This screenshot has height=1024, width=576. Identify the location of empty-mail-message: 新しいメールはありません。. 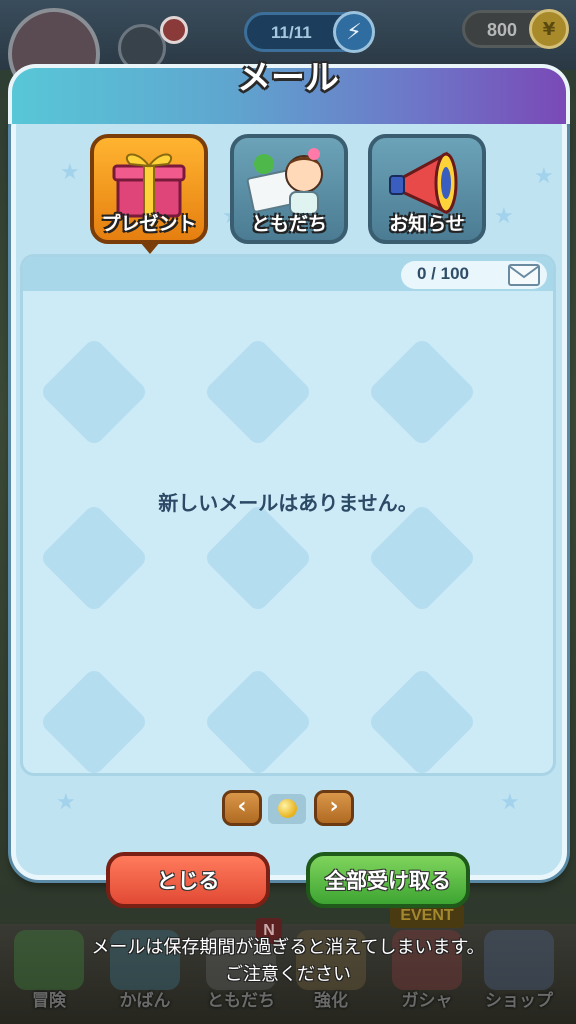
(288, 503).